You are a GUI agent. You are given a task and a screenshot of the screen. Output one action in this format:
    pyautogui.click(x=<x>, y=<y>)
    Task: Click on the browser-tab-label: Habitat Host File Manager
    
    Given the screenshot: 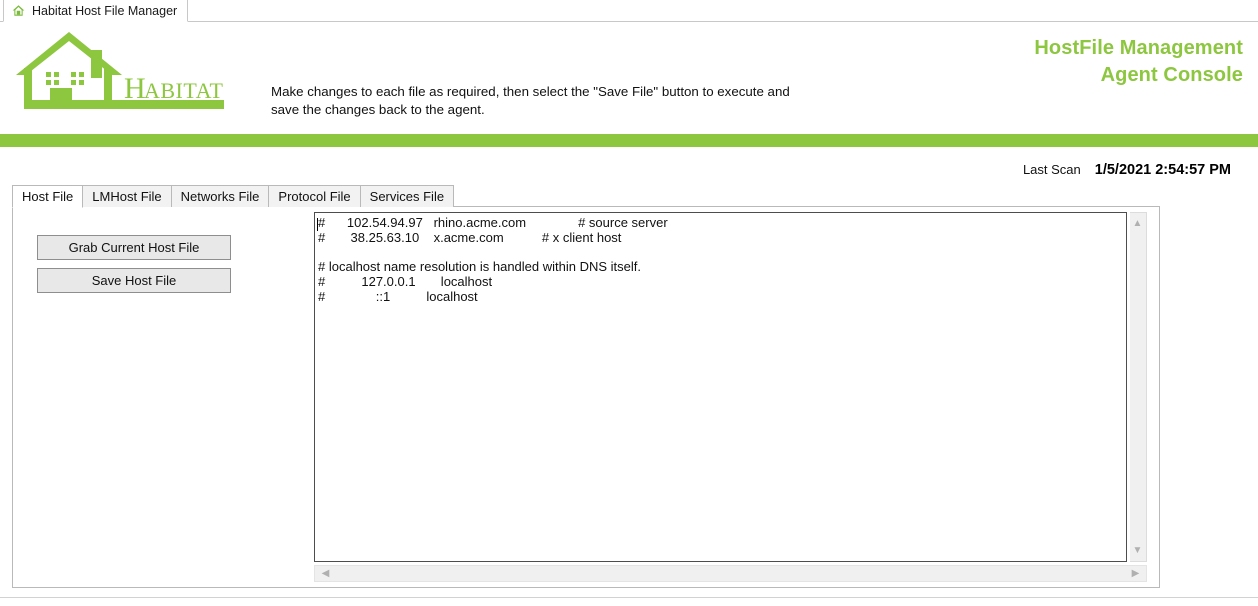 What is the action you would take?
    pyautogui.click(x=105, y=10)
    